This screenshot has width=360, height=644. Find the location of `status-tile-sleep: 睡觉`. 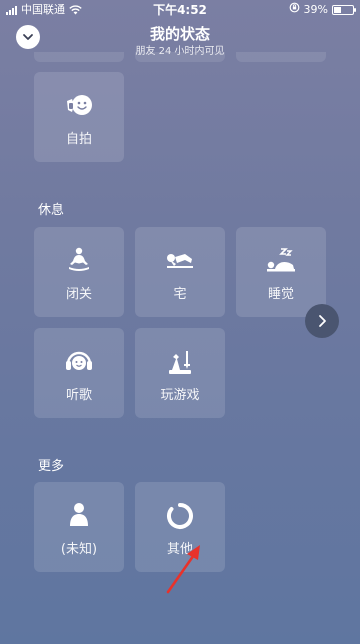

status-tile-sleep: 睡觉 is located at coordinates (281, 272).